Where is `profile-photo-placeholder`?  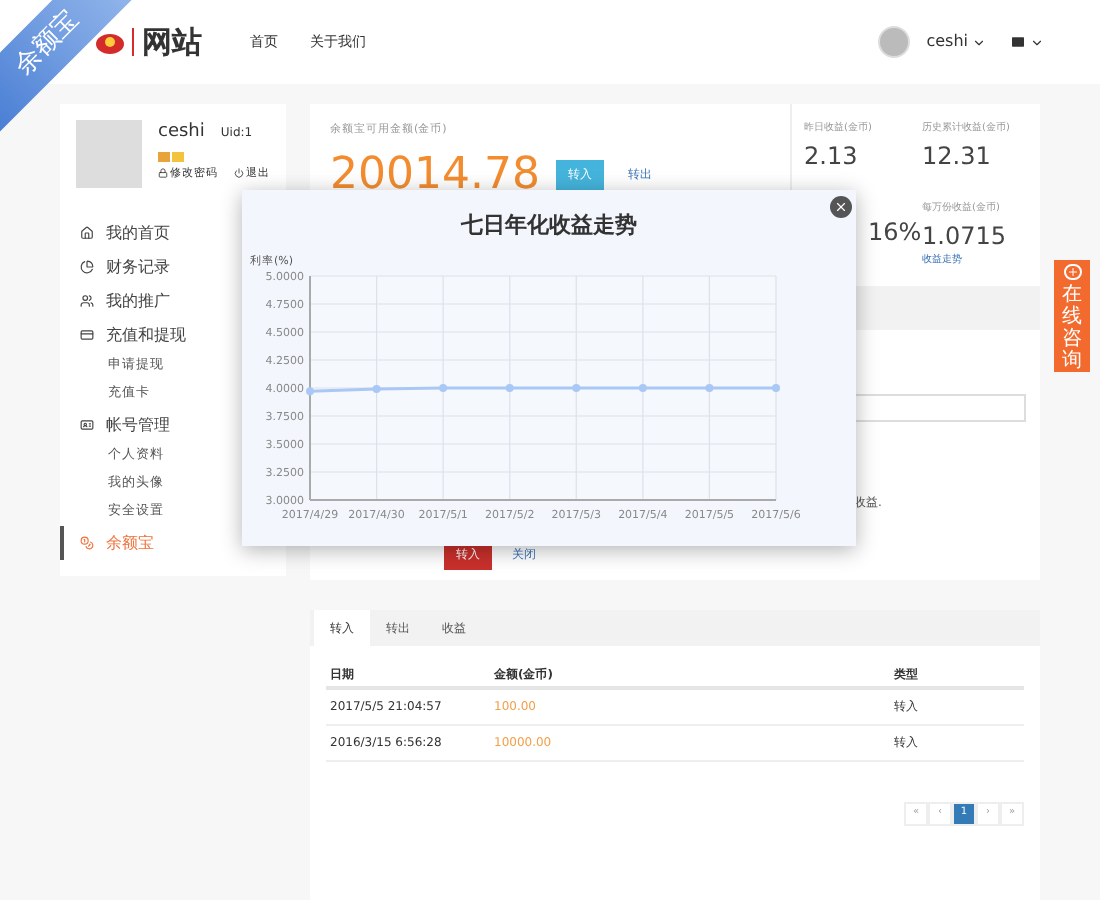
profile-photo-placeholder is located at coordinates (109, 154).